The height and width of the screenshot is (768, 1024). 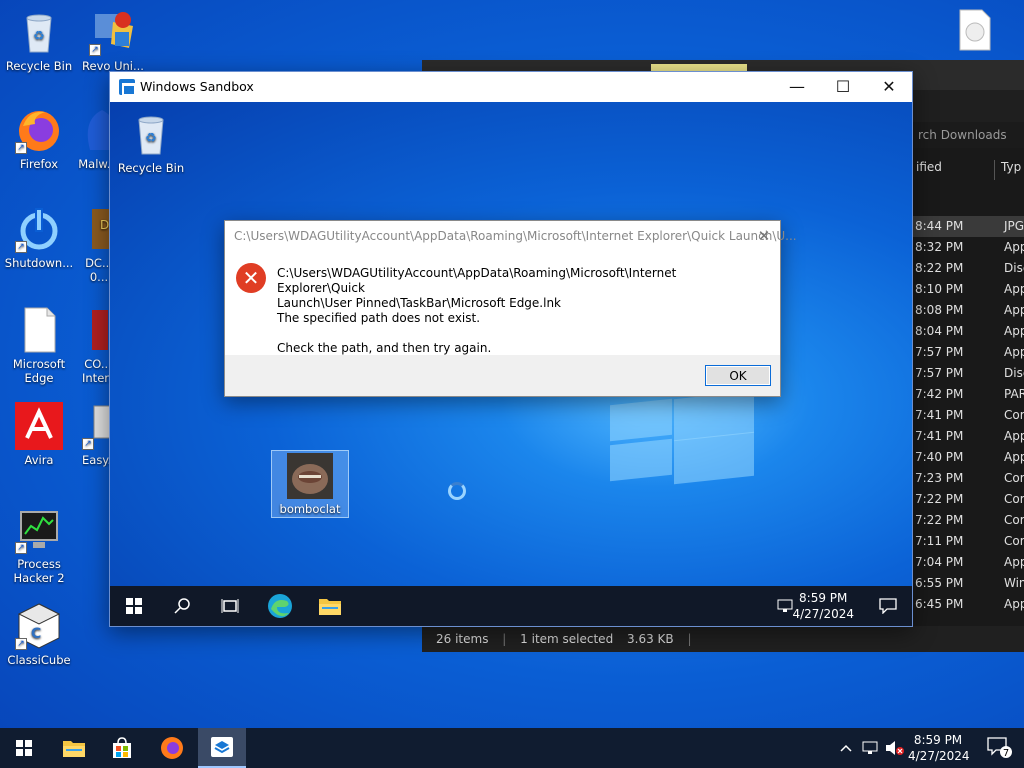 I want to click on store-icon, so click(x=122, y=747).